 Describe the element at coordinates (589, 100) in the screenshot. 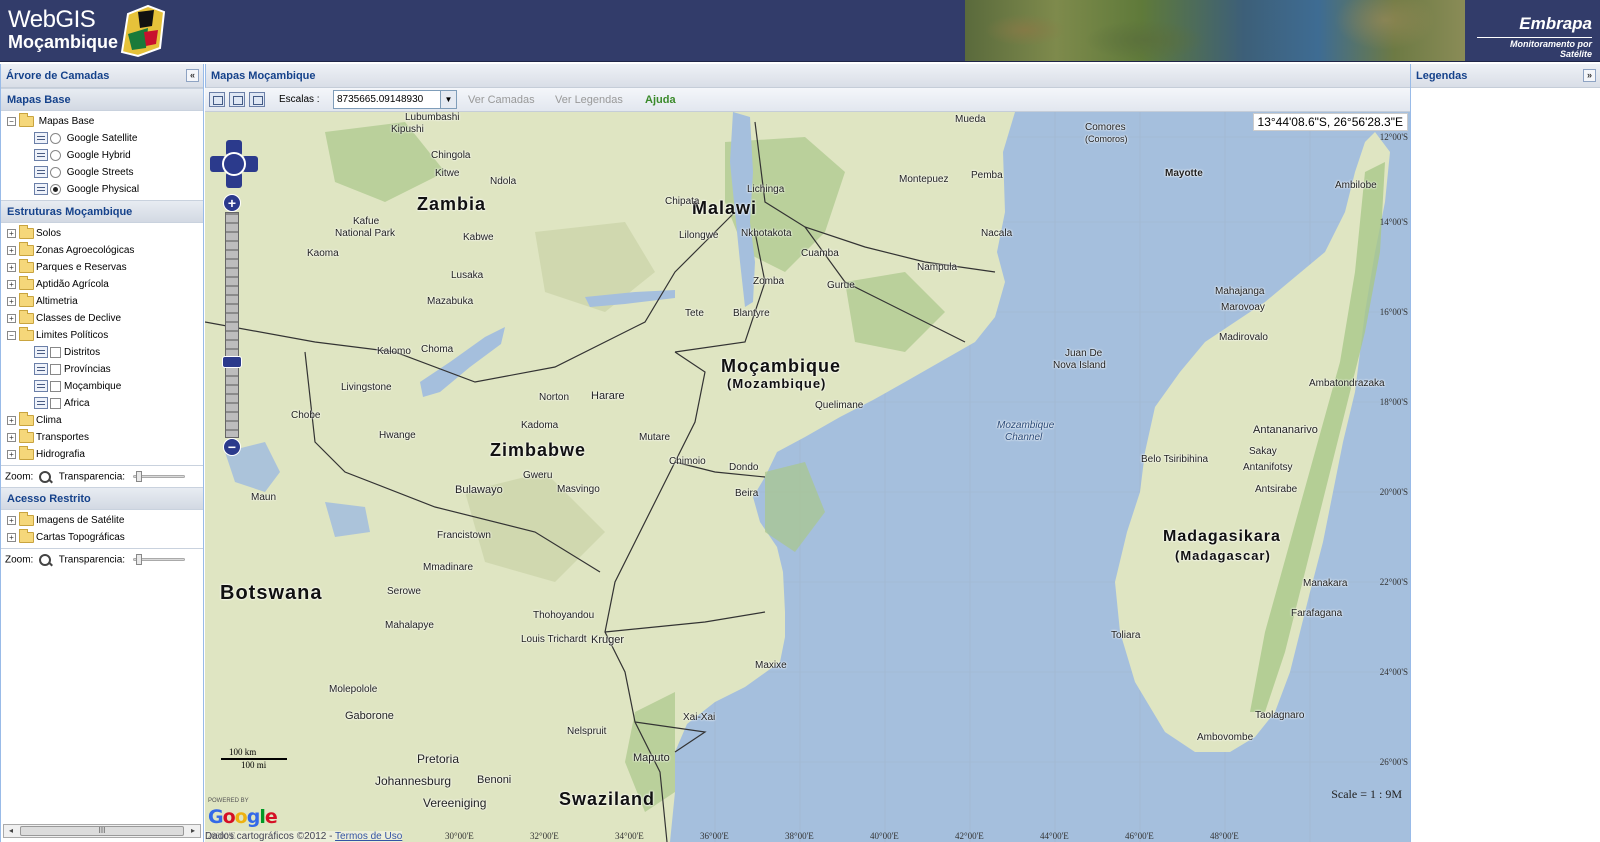

I see `ver-legendas-link: Ver Legendas` at that location.